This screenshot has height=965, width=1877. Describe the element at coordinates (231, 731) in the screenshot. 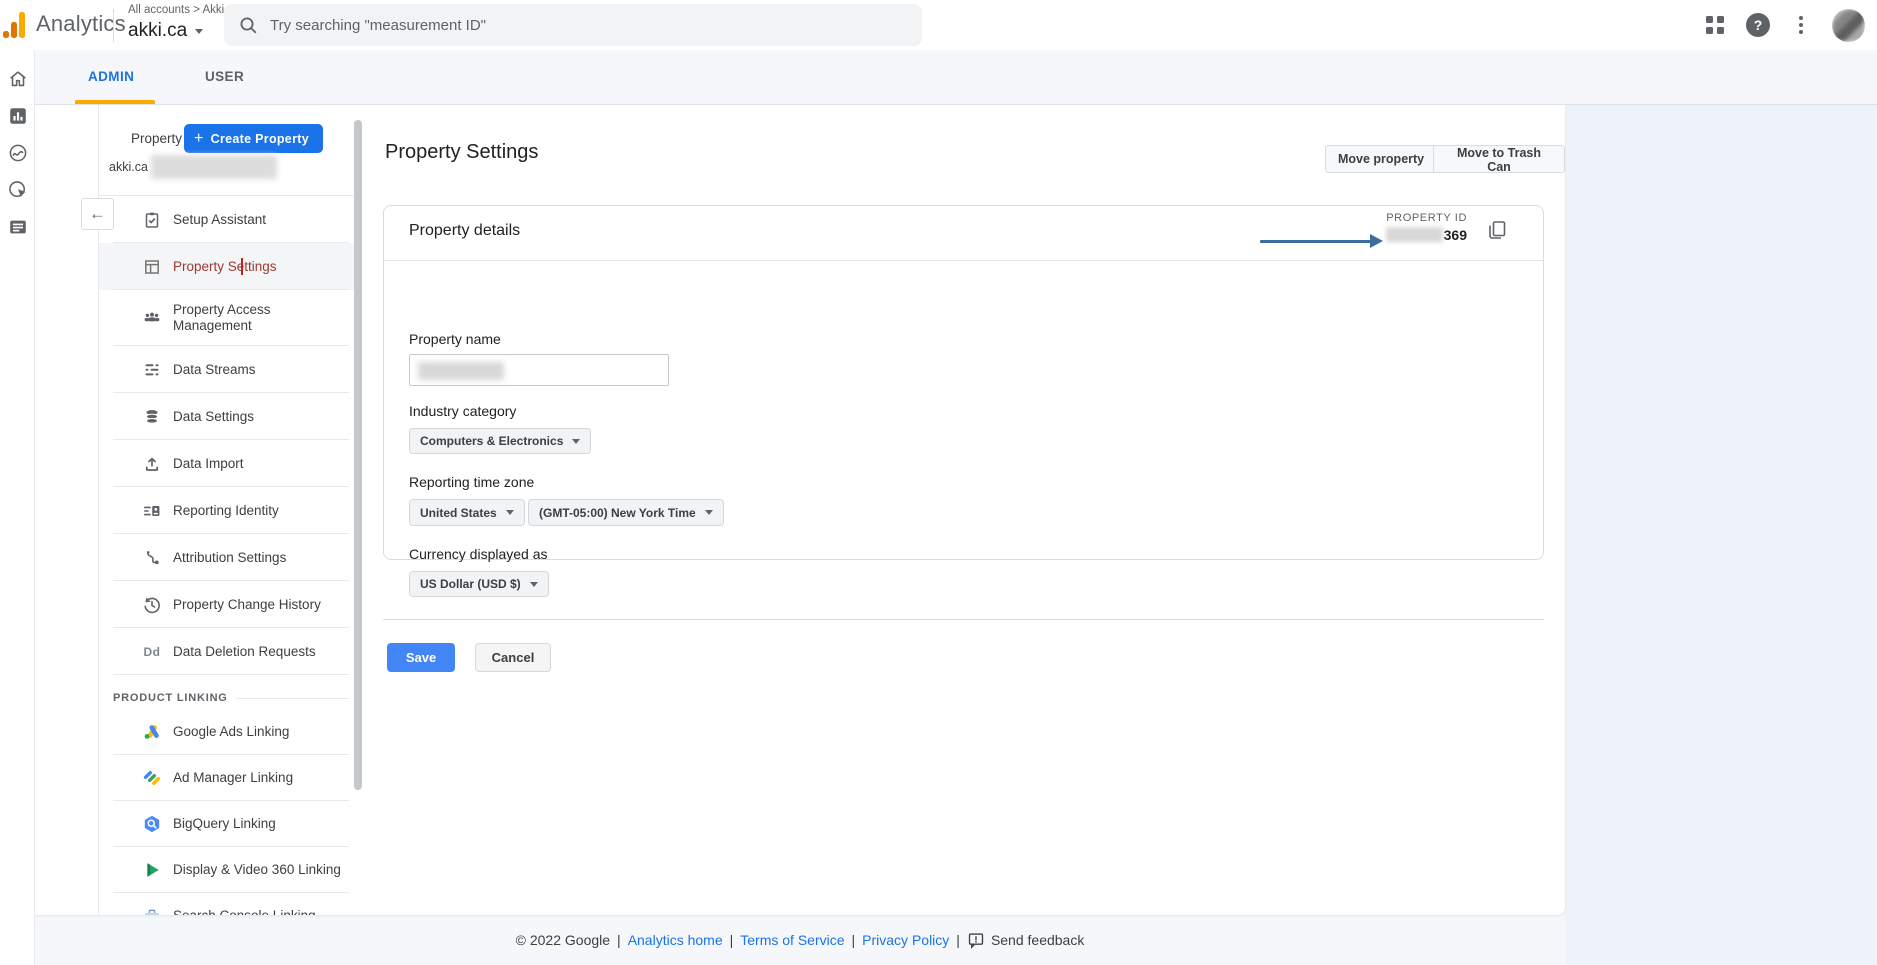

I see `sidebar-item-label: Google Ads Linking` at that location.